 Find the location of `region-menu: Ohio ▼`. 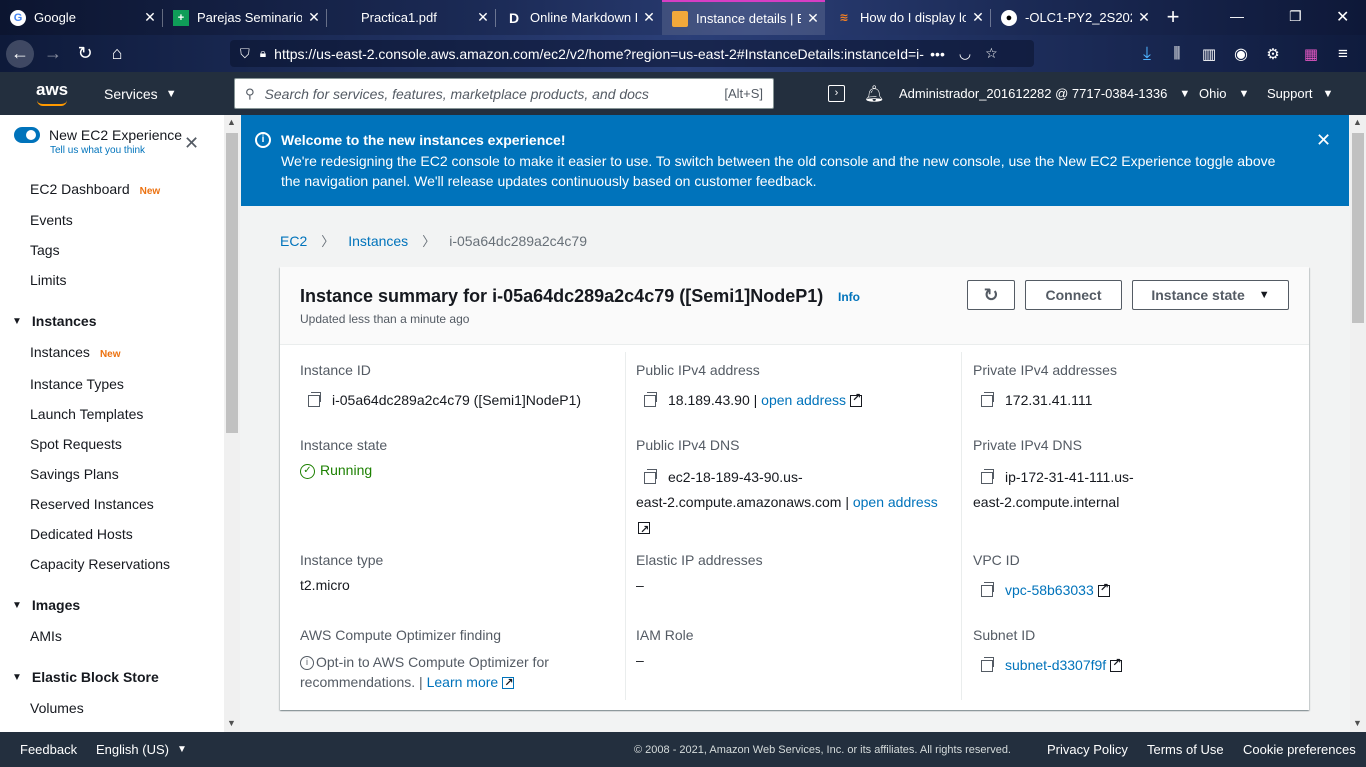

region-menu: Ohio ▼ is located at coordinates (1224, 93).